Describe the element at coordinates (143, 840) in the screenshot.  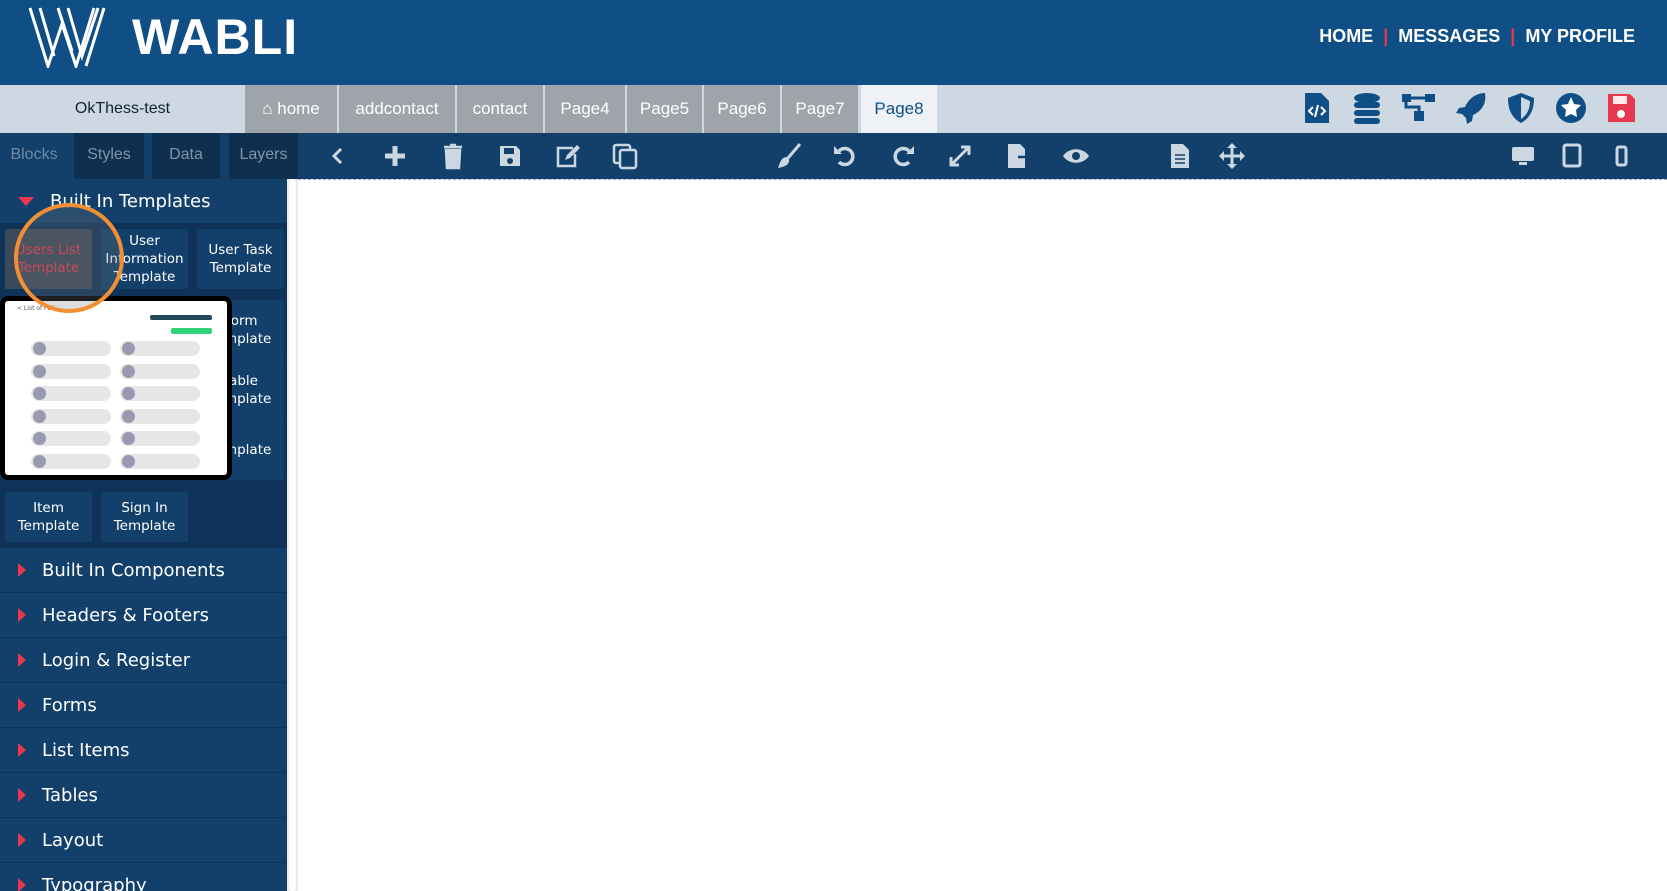
I see `category-layout: Layout` at that location.